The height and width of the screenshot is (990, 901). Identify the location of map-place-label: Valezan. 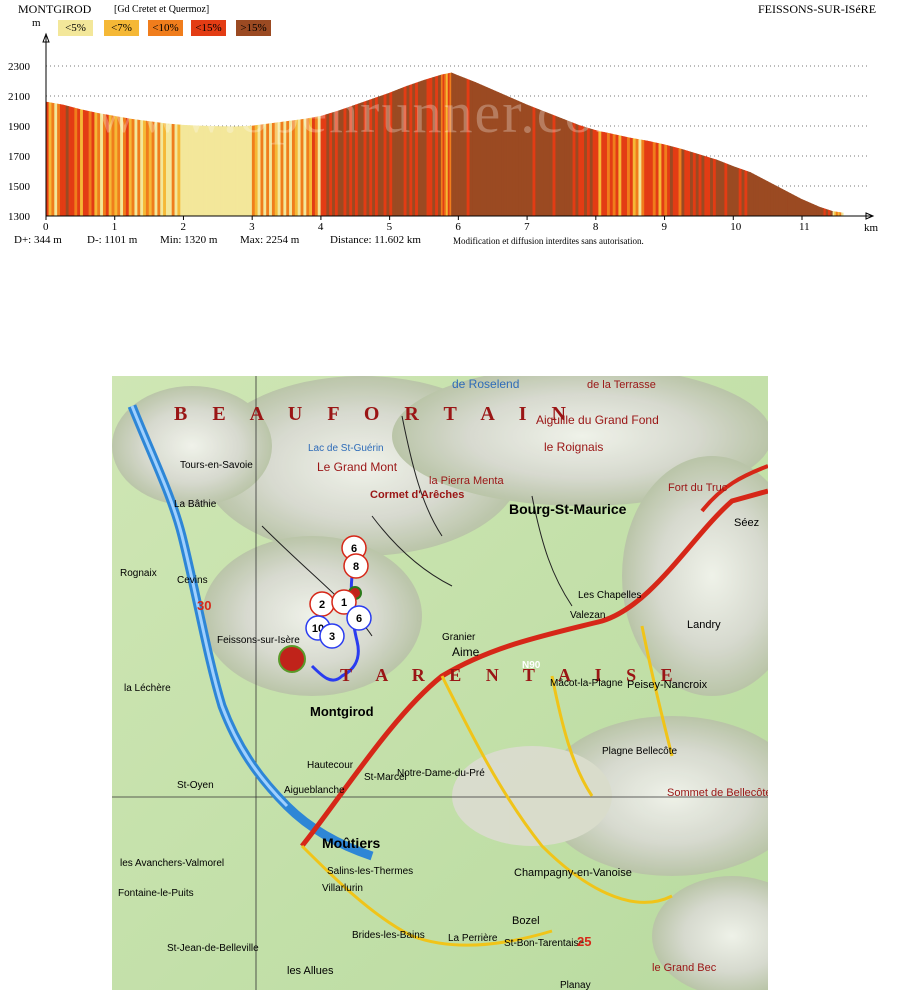
(587, 615).